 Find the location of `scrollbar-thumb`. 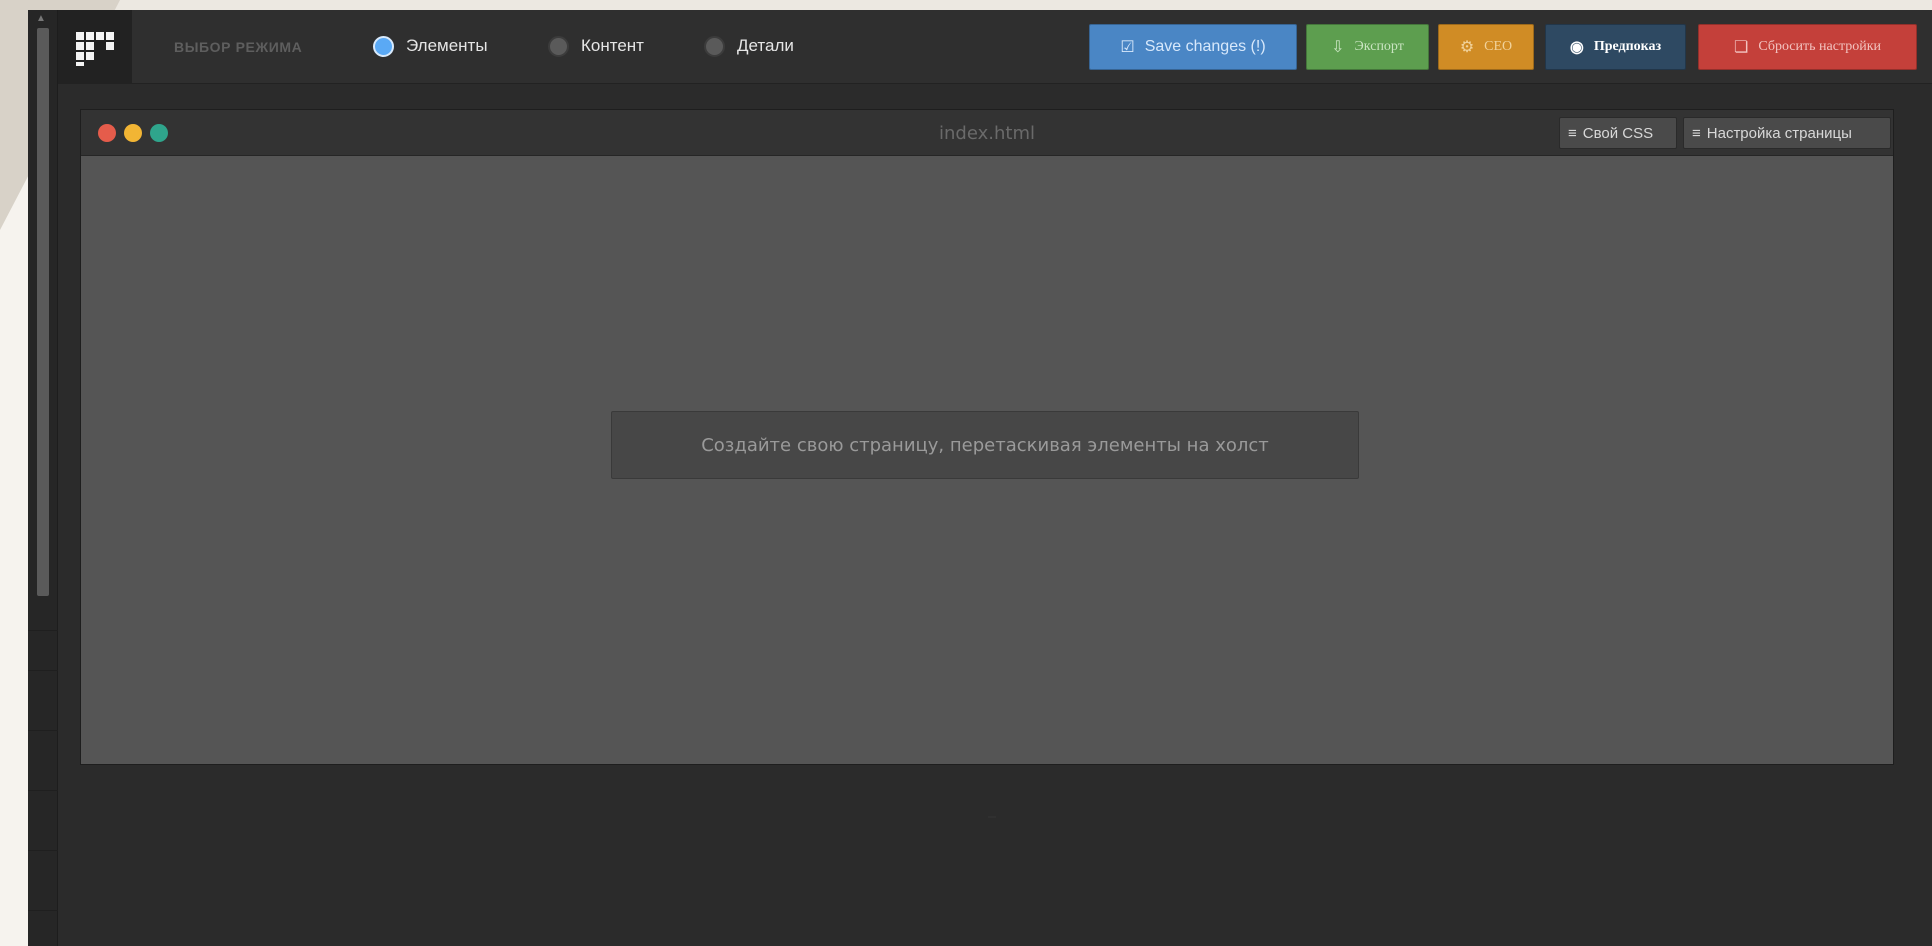

scrollbar-thumb is located at coordinates (43, 312).